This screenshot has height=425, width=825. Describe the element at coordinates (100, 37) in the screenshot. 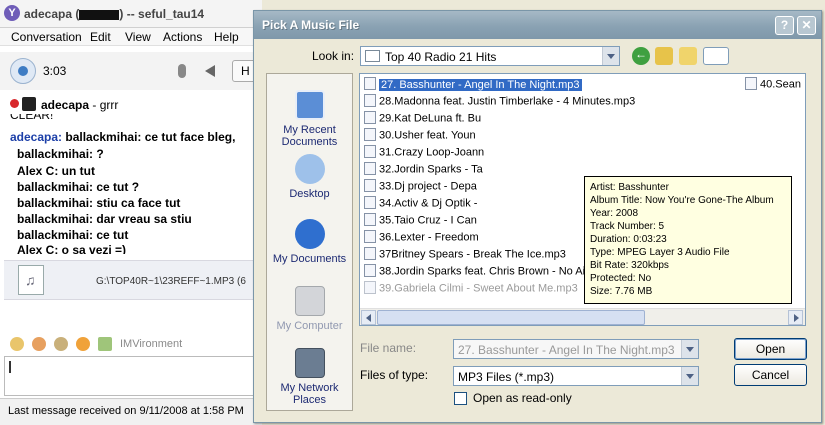

I see `menu-edit: Edit` at that location.